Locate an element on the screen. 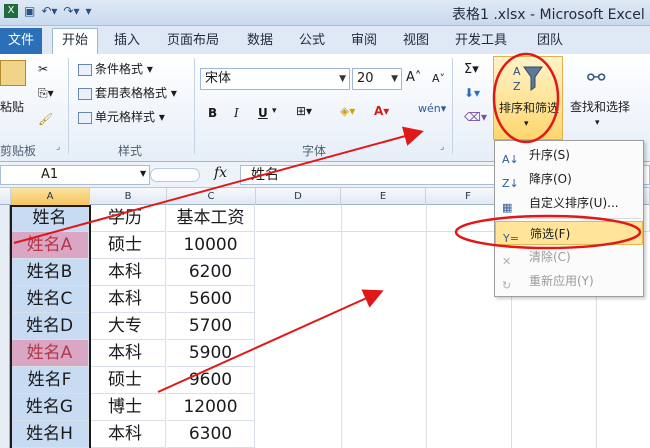 The image size is (650, 448). table-cell: 大专 is located at coordinates (128, 326).